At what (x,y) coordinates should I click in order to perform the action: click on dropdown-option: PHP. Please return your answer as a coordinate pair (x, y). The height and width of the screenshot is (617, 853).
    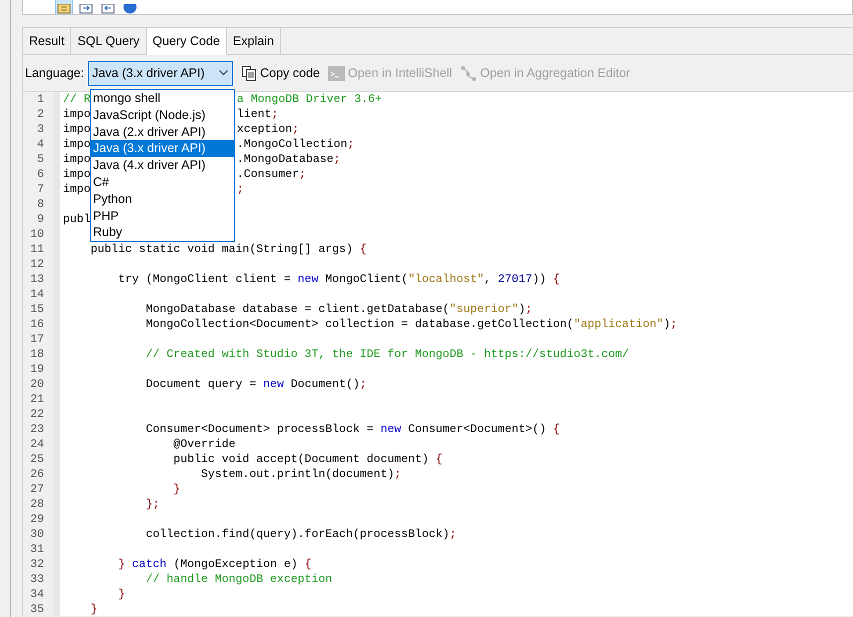
    Looking at the image, I should click on (162, 216).